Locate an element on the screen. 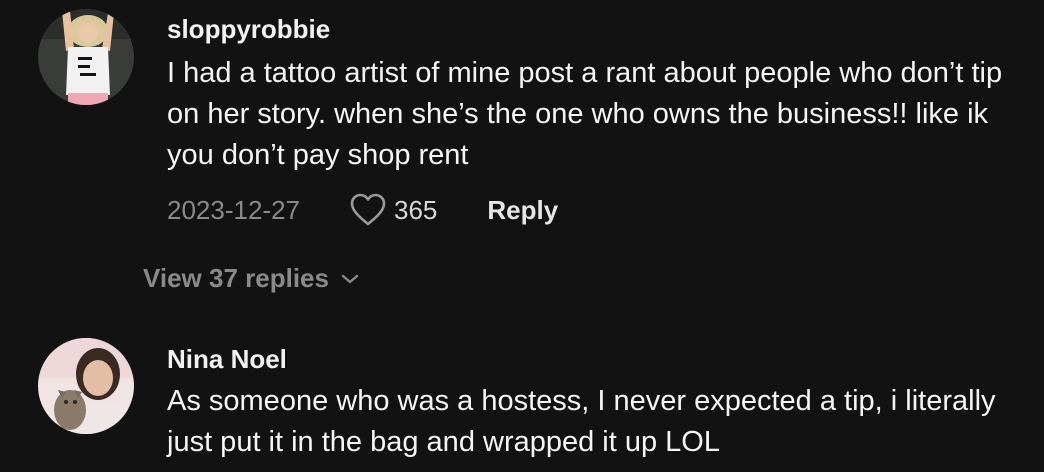 This screenshot has height=472, width=1044. comment-date: 2023-12-27 is located at coordinates (233, 209).